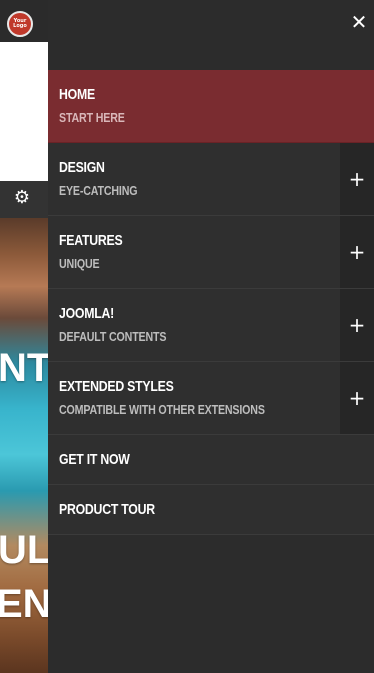  I want to click on hero-text-line: NT, so click(24, 368).